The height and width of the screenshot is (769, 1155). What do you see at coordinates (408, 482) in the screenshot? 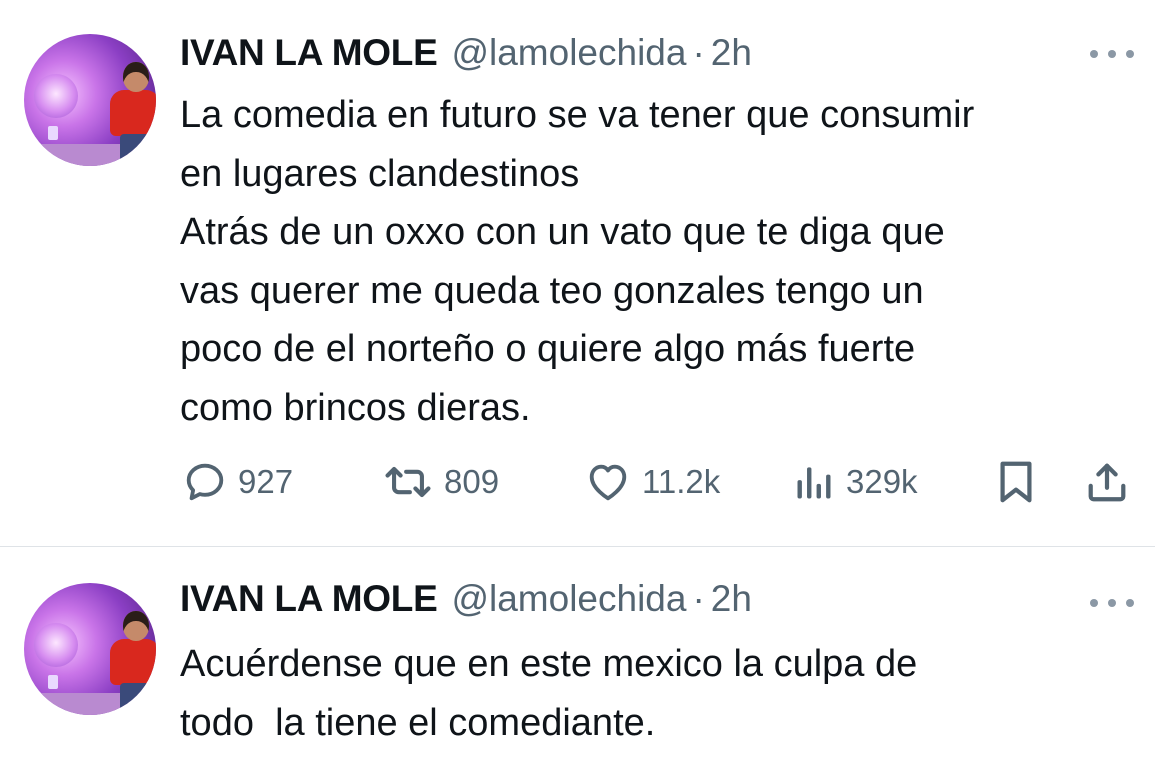
I see `repost-icon` at bounding box center [408, 482].